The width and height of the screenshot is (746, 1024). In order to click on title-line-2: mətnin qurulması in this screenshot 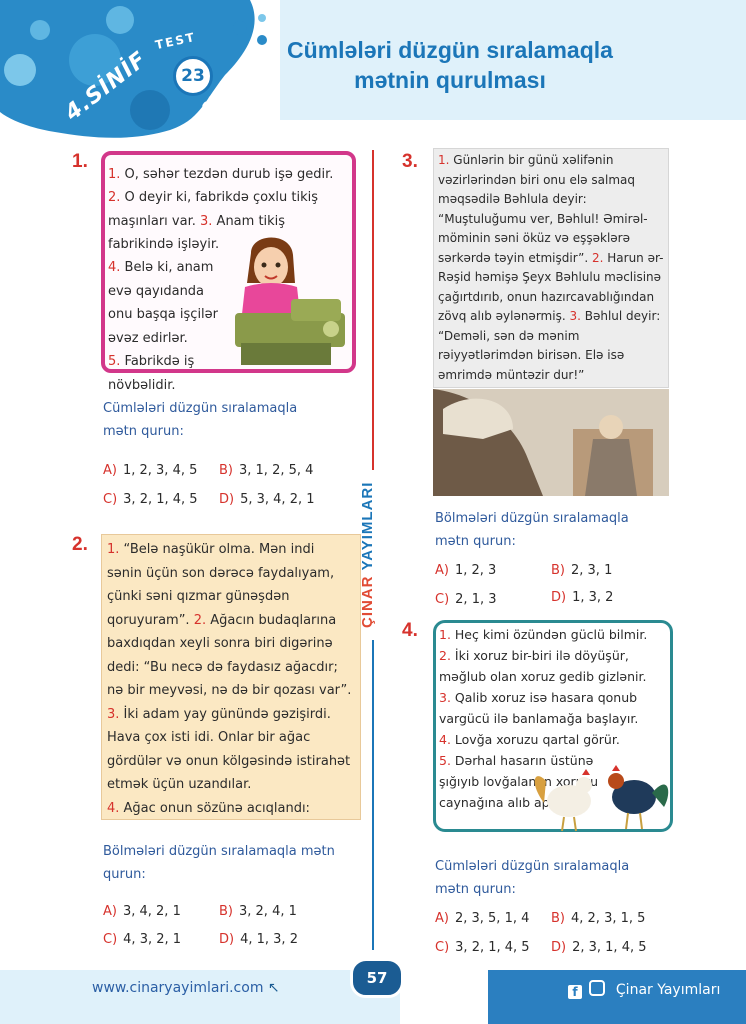, I will do `click(450, 80)`.